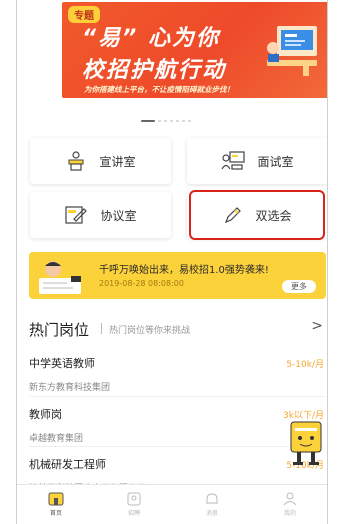 The width and height of the screenshot is (344, 524). What do you see at coordinates (134, 499) in the screenshot?
I see `resume-icon` at bounding box center [134, 499].